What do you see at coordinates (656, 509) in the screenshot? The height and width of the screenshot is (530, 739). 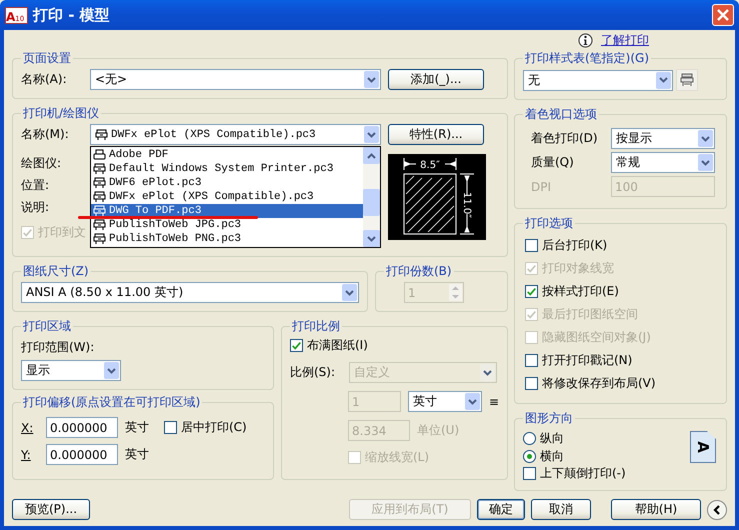 I see `dialog-button: 帮助(H)` at bounding box center [656, 509].